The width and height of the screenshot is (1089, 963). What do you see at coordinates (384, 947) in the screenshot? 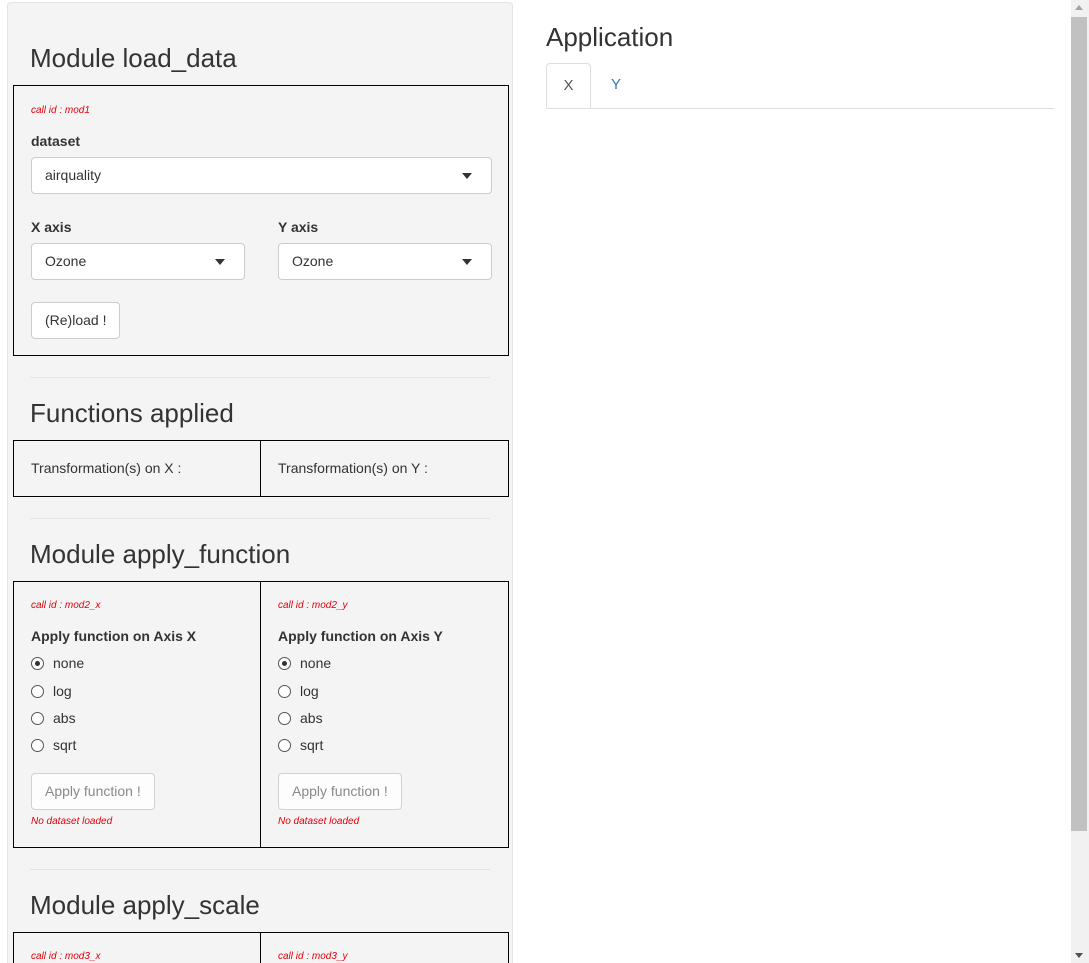
I see `apply-scale-y-box: call id : mod3_y` at bounding box center [384, 947].